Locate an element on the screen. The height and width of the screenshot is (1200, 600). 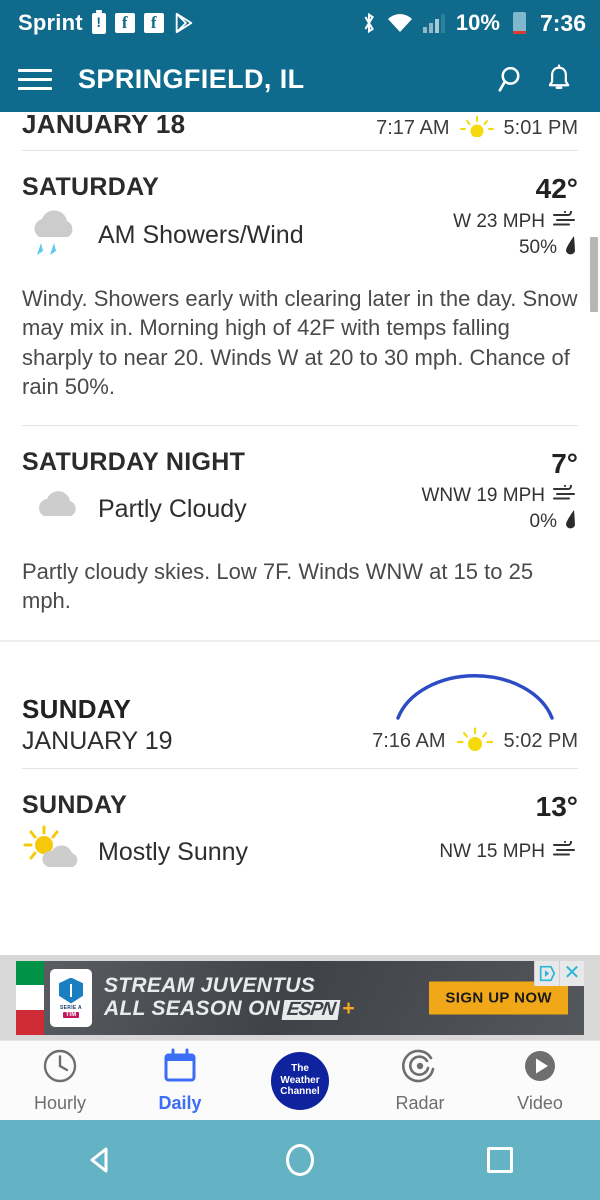
forecast-metrics: WNW 19 MPH 0% is located at coordinates (500, 508).